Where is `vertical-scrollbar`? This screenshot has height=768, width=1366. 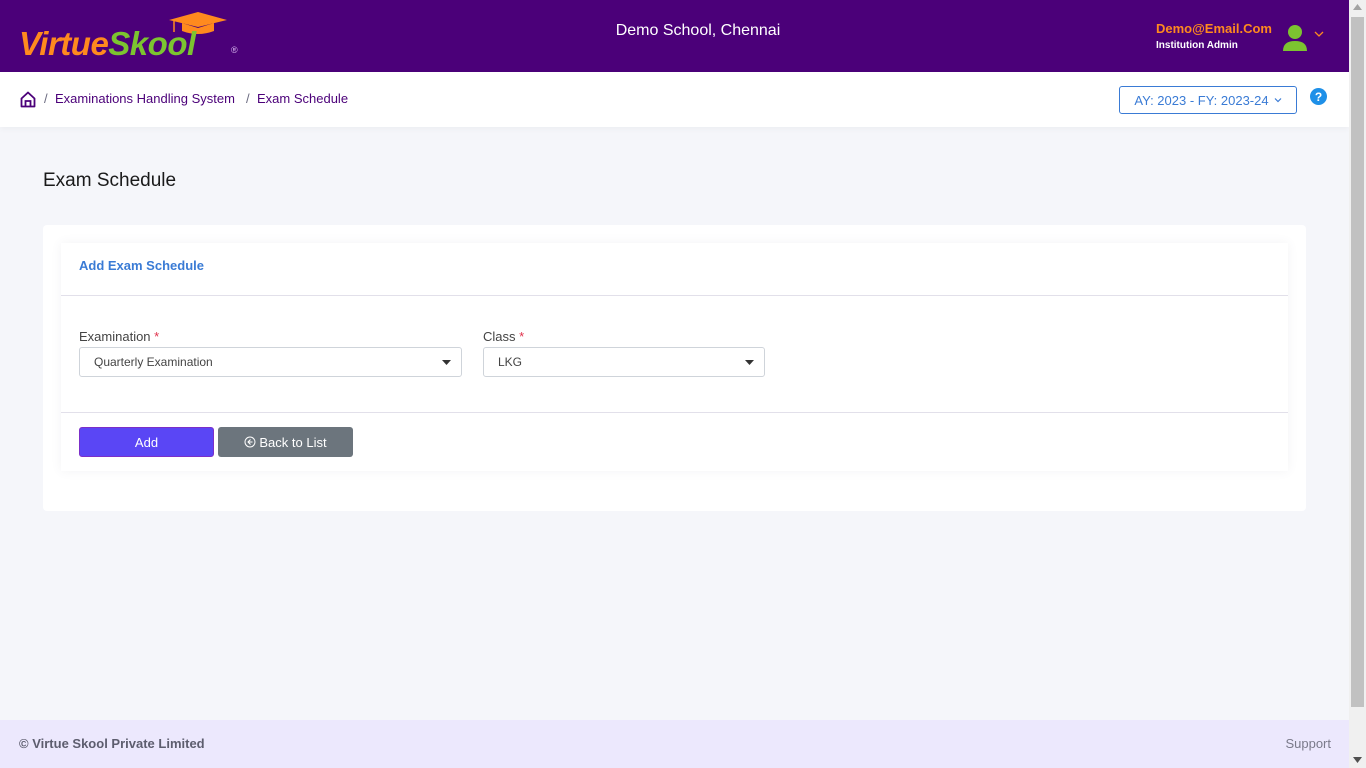 vertical-scrollbar is located at coordinates (1357, 384).